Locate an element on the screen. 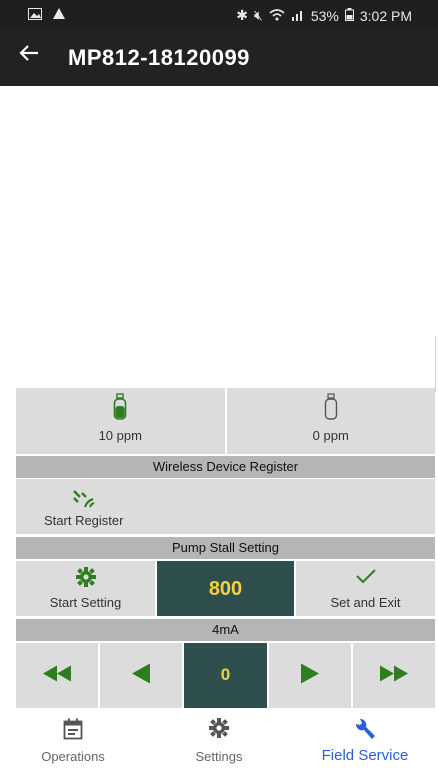 This screenshot has height=769, width=438. pump-stall-header: Pump Stall Setting is located at coordinates (225, 548).